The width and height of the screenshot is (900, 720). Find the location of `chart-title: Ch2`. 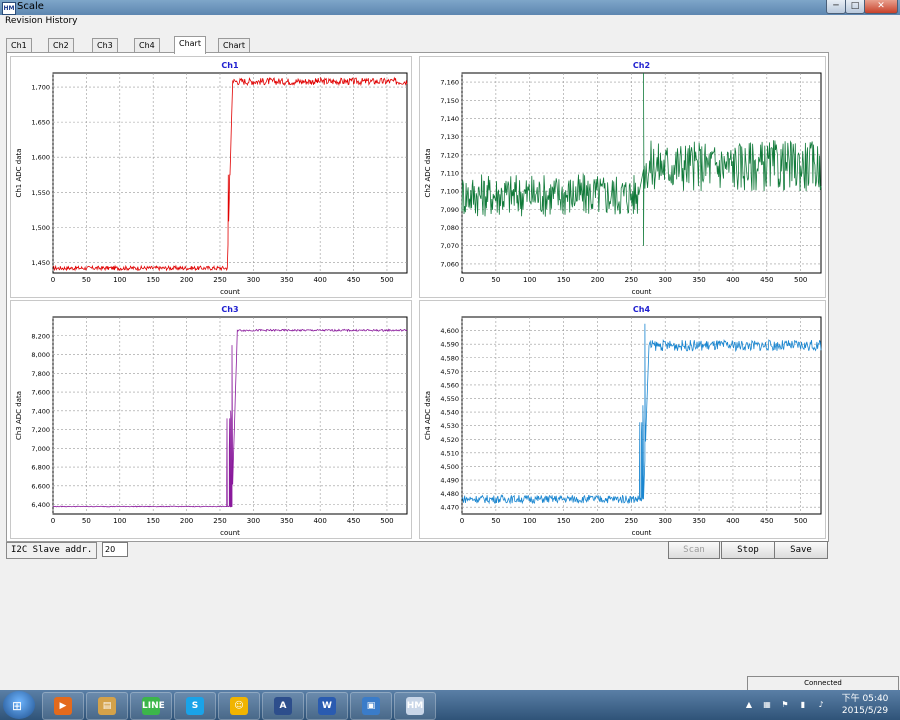

chart-title: Ch2 is located at coordinates (641, 65).